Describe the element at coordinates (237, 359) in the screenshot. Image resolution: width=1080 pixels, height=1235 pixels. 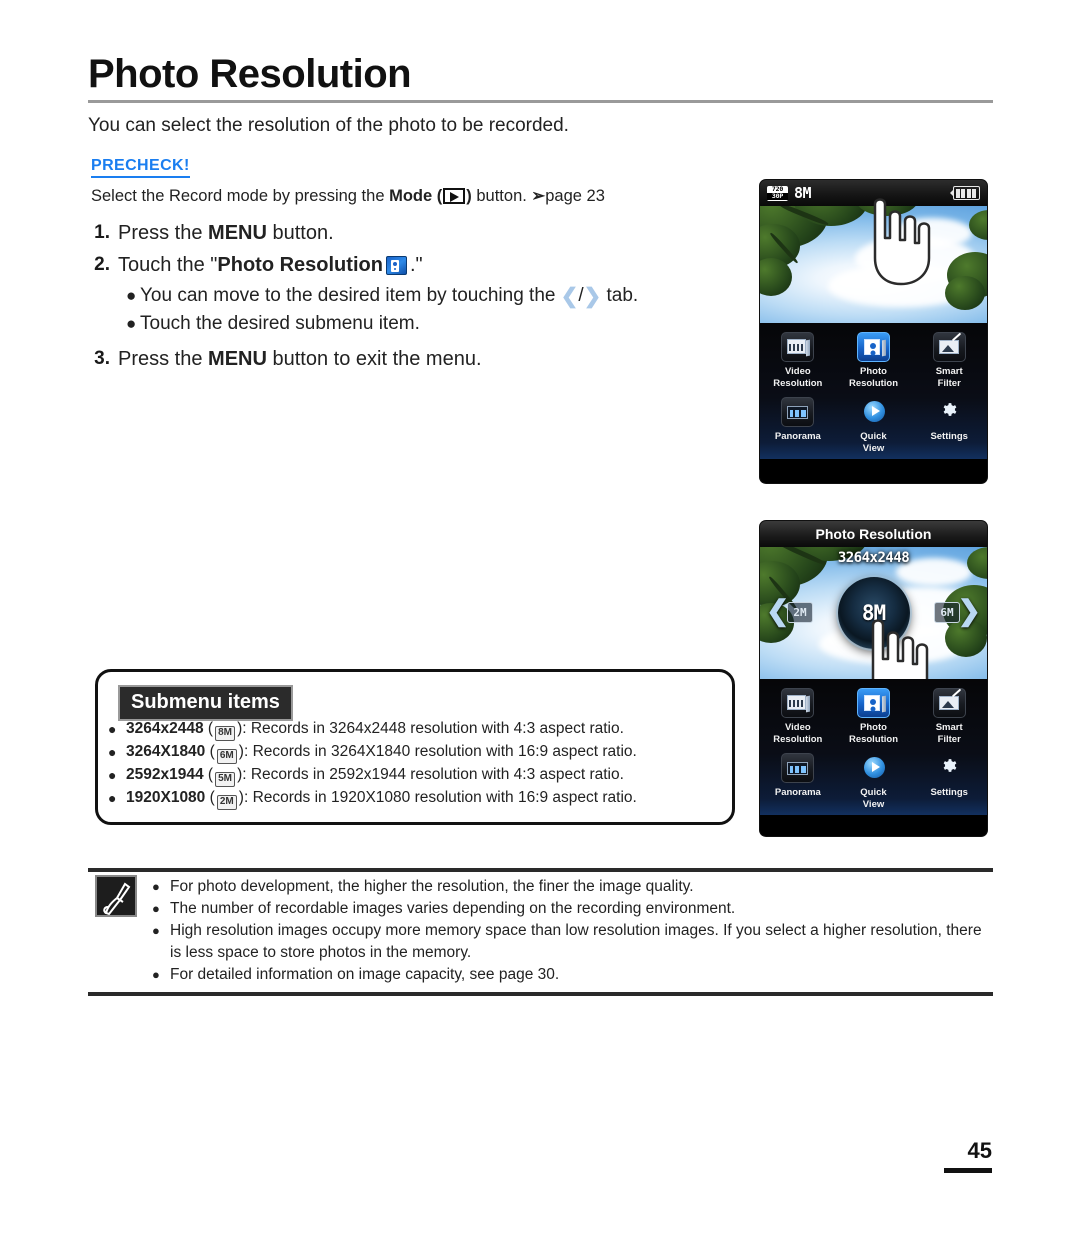
I see `step-3-bold: MENU` at that location.